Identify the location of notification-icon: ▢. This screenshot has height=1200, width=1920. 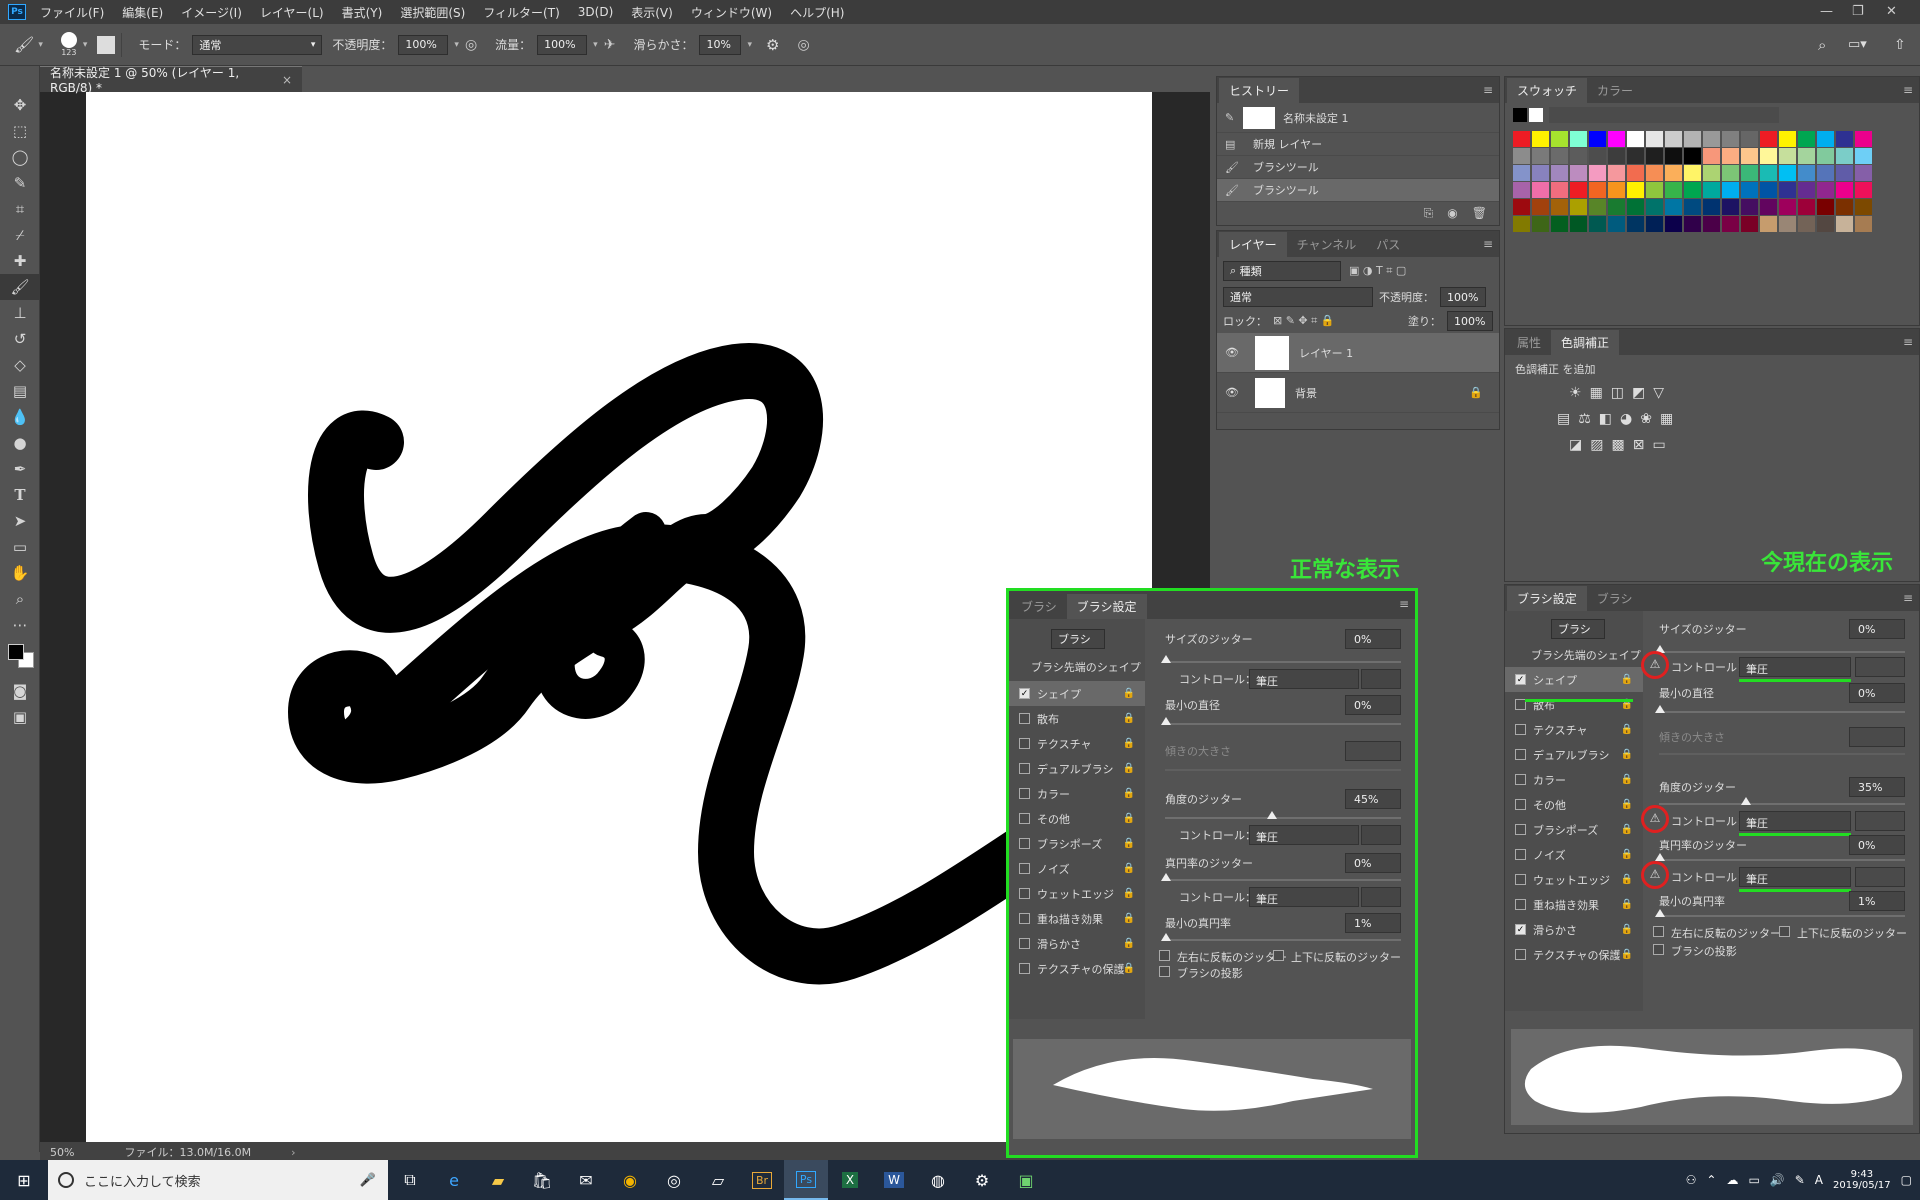
(1906, 1180).